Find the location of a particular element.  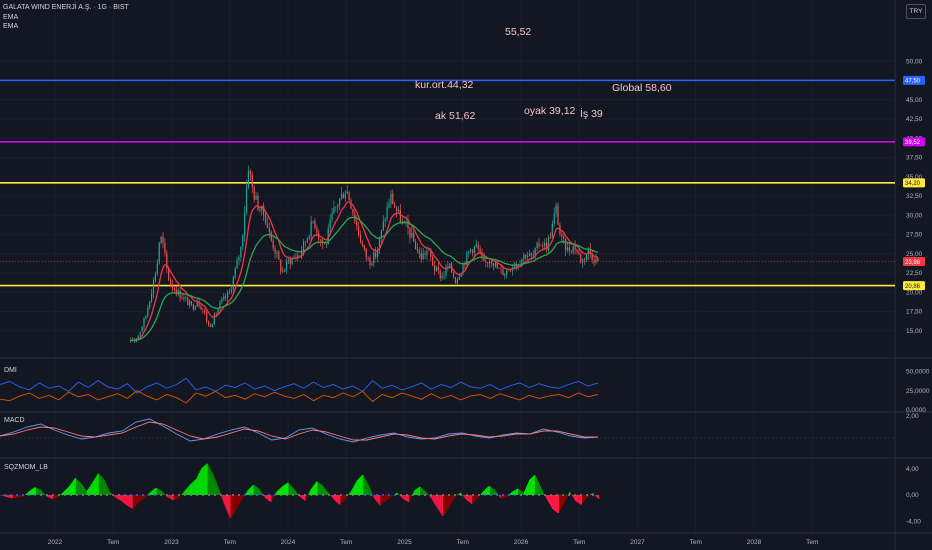

time-tick-label: Tem is located at coordinates (812, 542).